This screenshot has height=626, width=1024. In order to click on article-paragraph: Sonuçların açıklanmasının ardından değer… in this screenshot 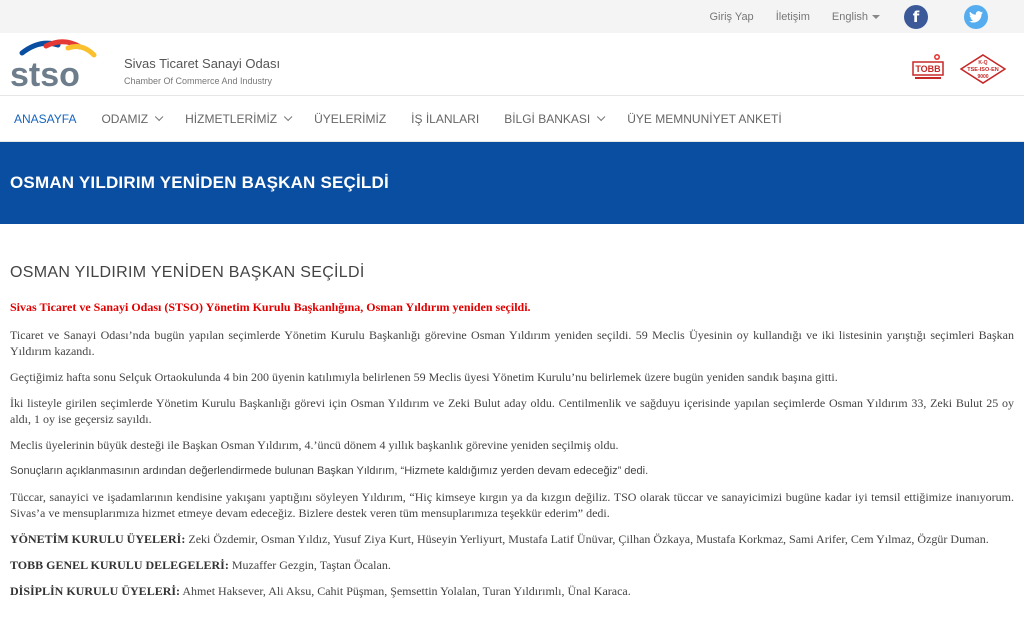, I will do `click(329, 471)`.